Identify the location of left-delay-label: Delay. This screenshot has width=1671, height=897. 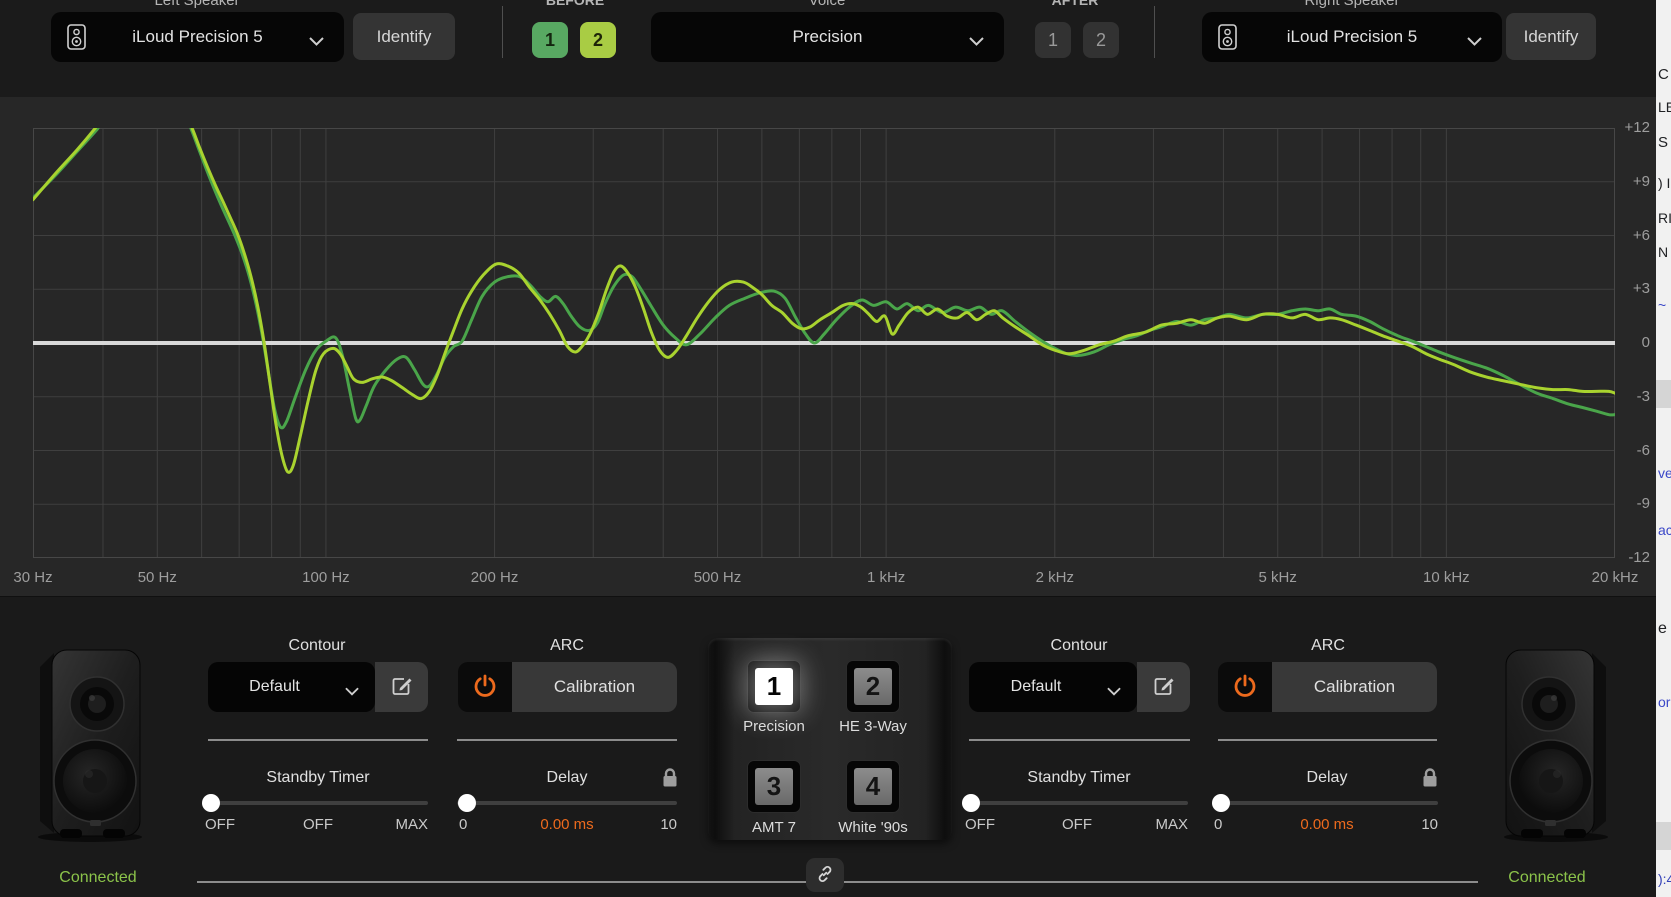
(567, 777).